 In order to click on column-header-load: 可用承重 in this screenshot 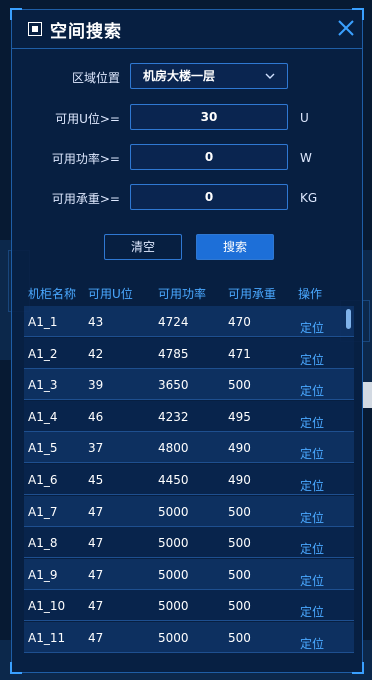, I will do `click(252, 294)`.